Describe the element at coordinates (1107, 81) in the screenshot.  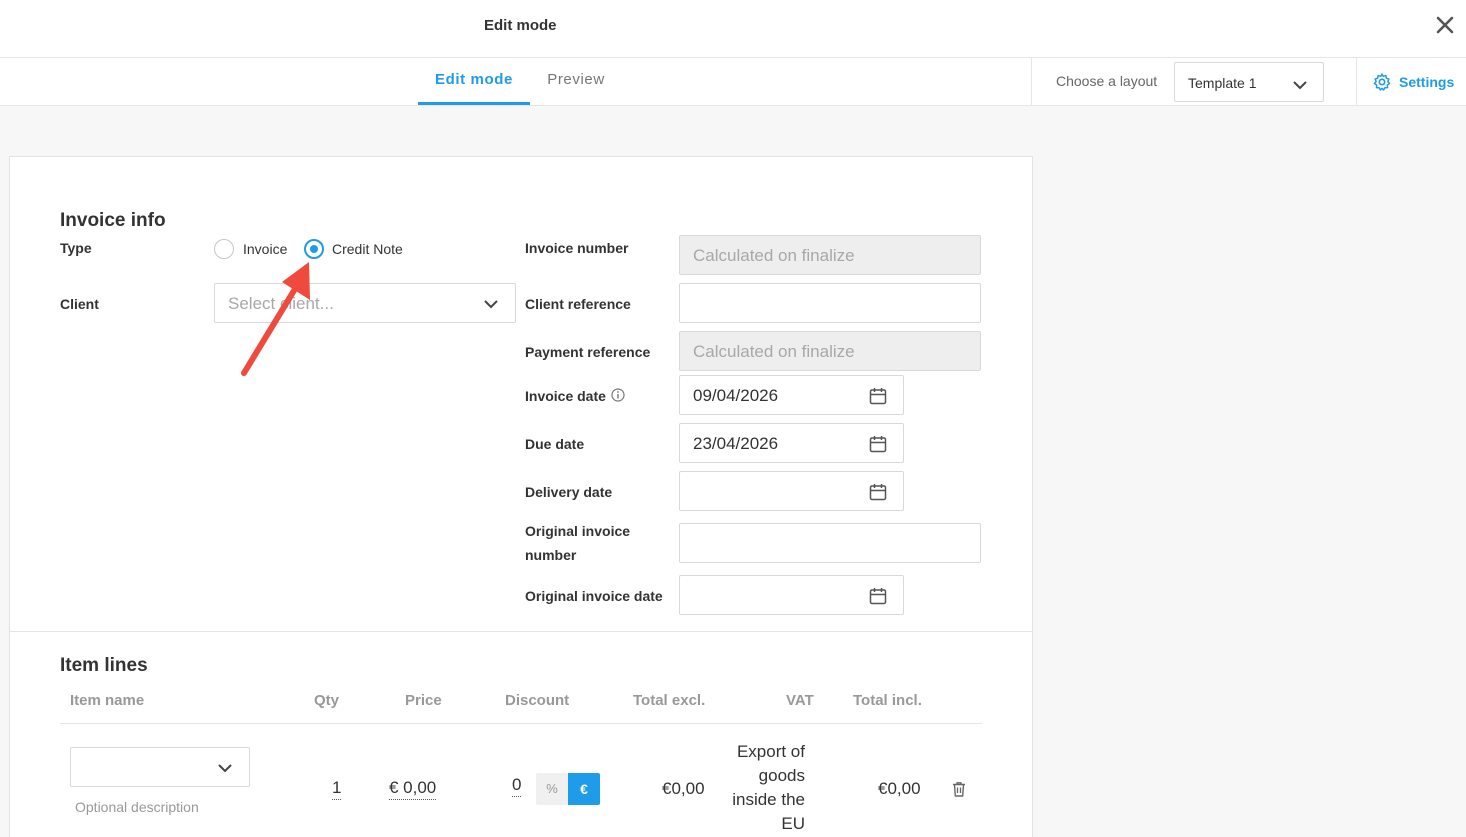
I see `layout-label: Choose a layout` at that location.